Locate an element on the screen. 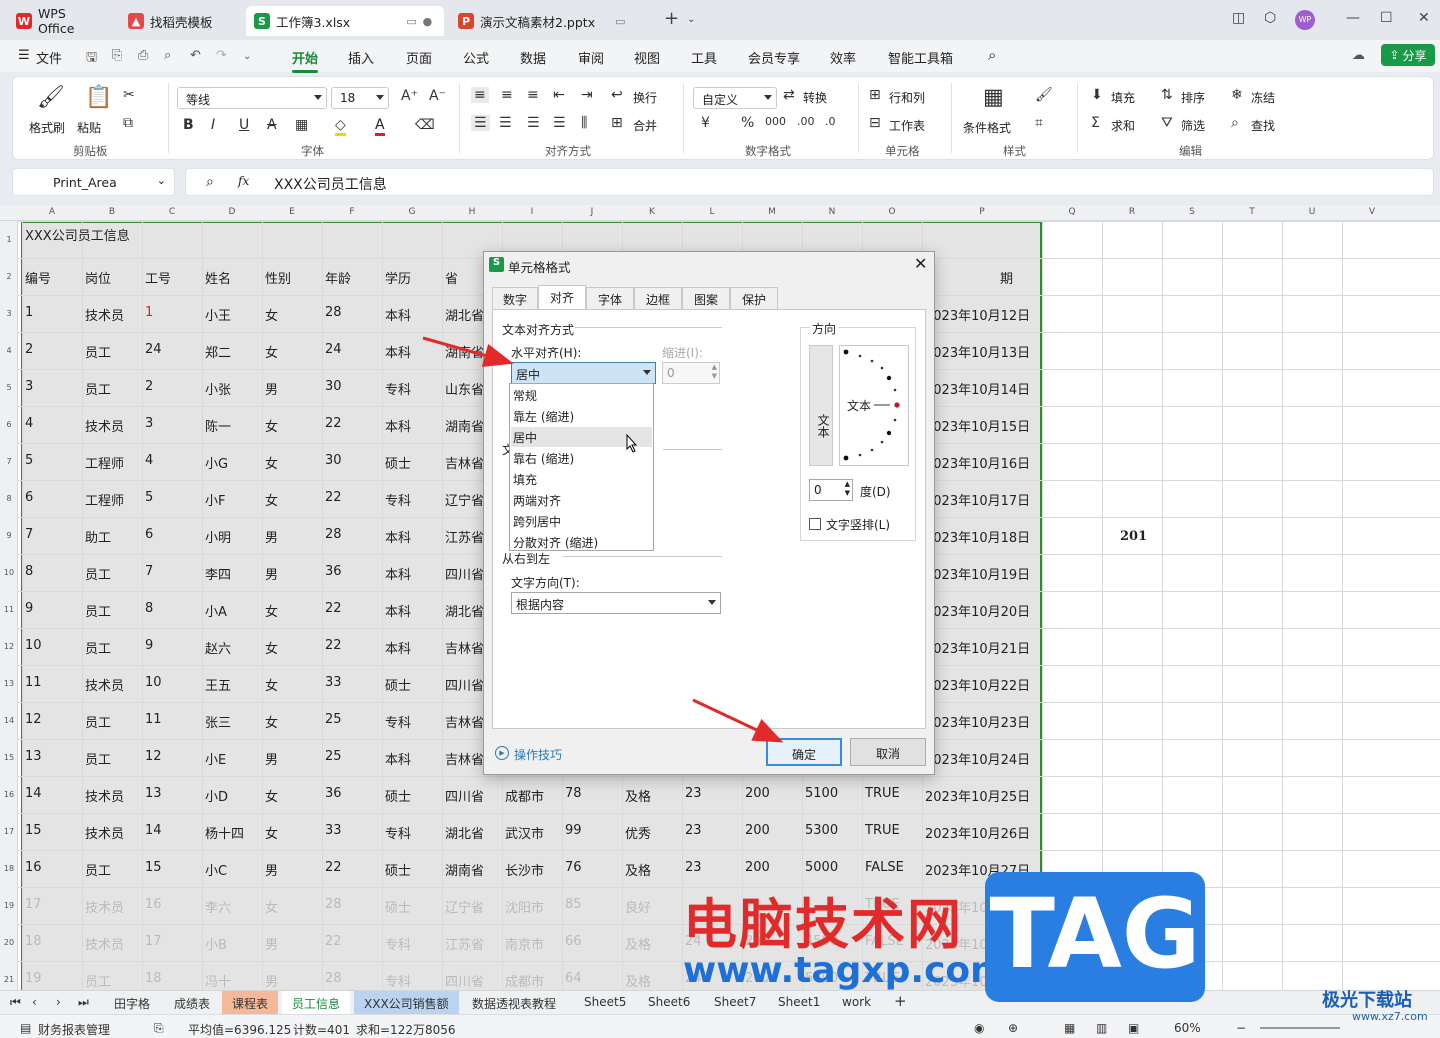  menu-insert: 插入 is located at coordinates (361, 57).